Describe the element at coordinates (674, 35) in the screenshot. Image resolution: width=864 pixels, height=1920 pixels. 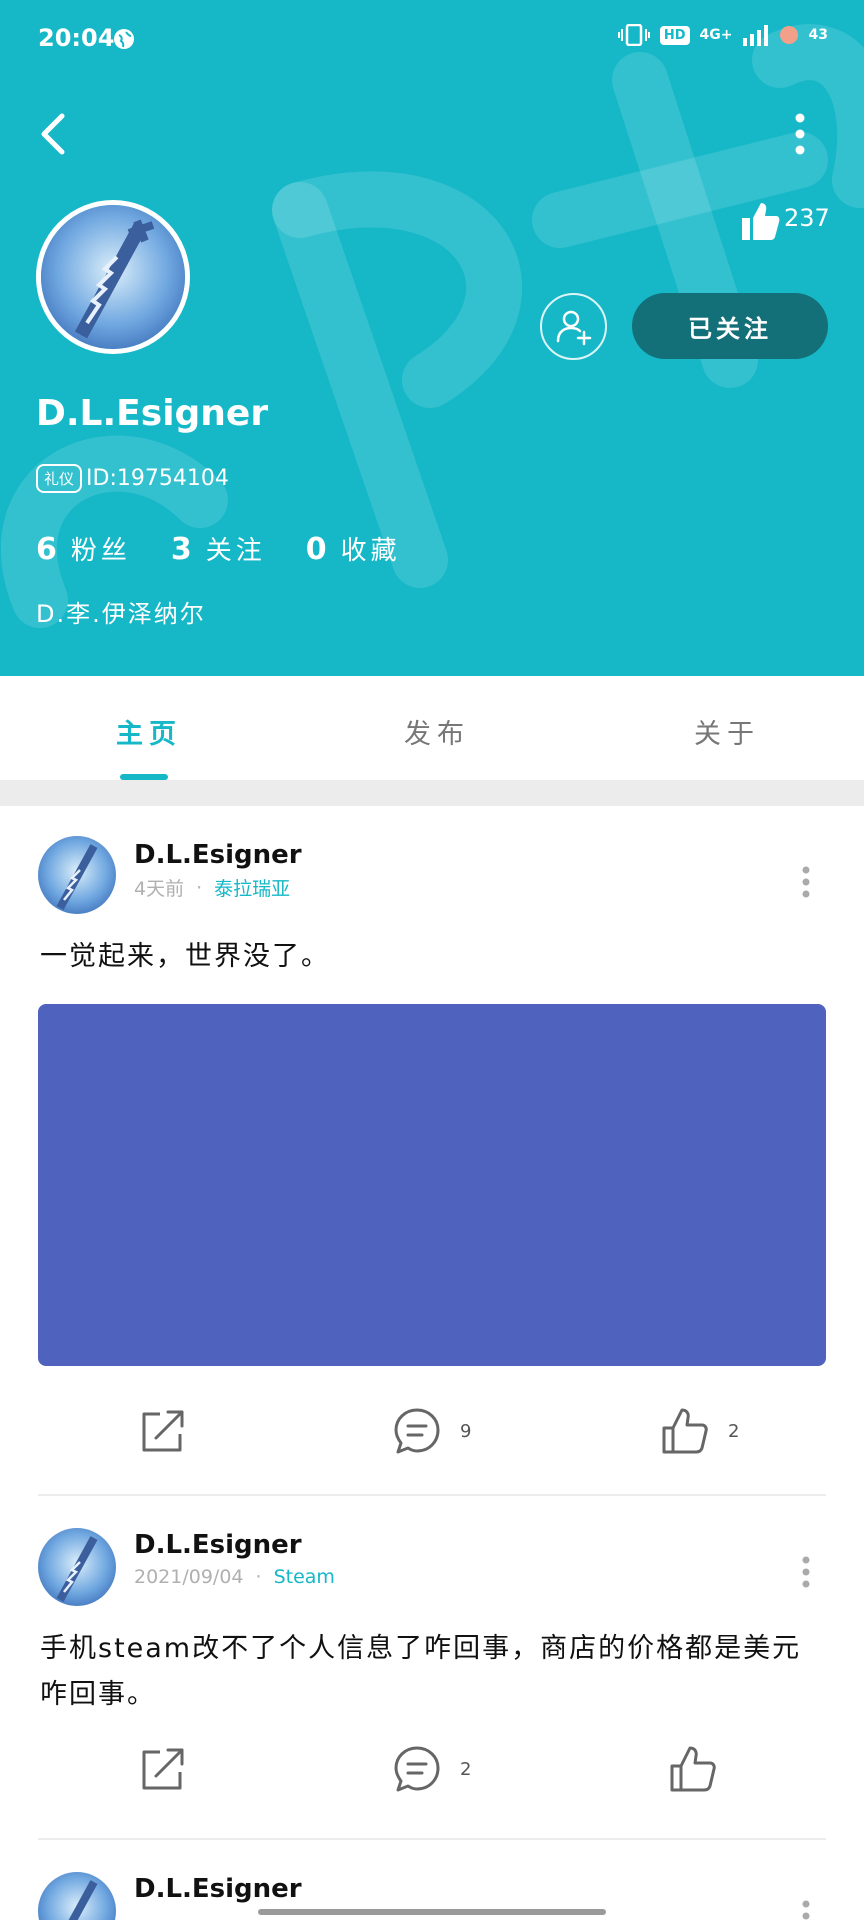
I see `hd-badge: HD` at that location.